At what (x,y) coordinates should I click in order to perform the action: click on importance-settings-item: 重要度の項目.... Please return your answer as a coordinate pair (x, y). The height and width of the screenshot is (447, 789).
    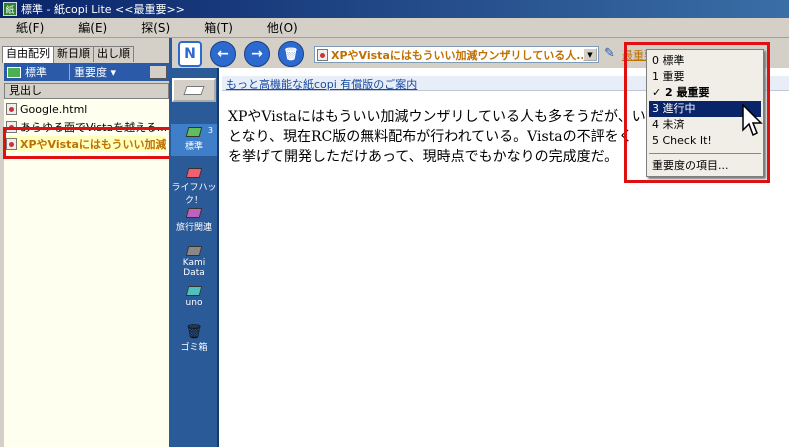
    Looking at the image, I should click on (705, 166).